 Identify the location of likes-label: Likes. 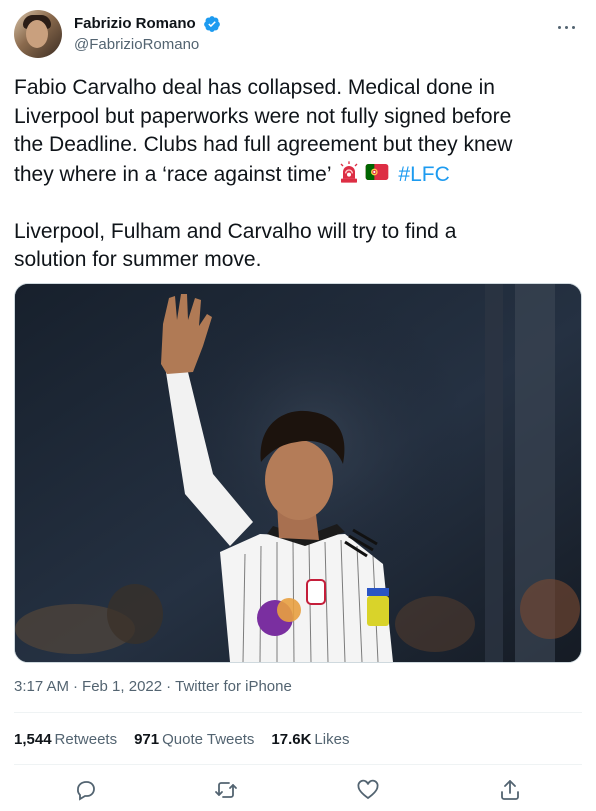
(332, 739).